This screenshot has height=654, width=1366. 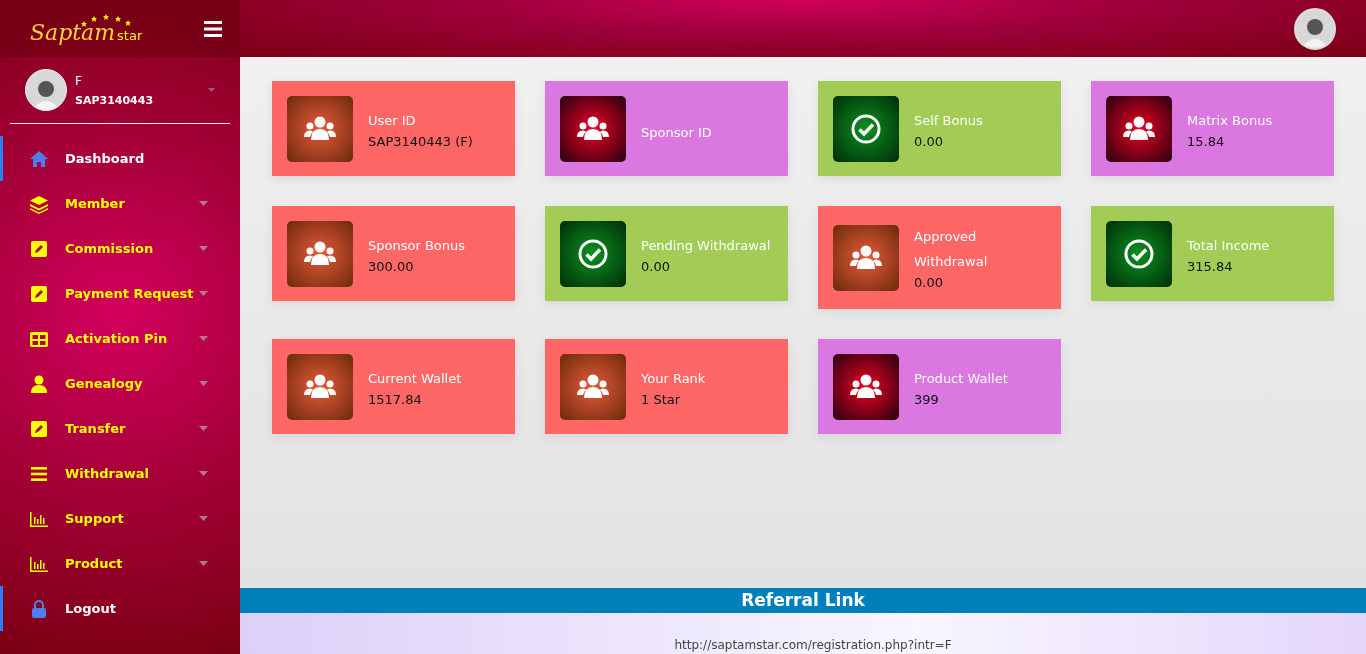 I want to click on card-title: Total Income, so click(x=1228, y=245).